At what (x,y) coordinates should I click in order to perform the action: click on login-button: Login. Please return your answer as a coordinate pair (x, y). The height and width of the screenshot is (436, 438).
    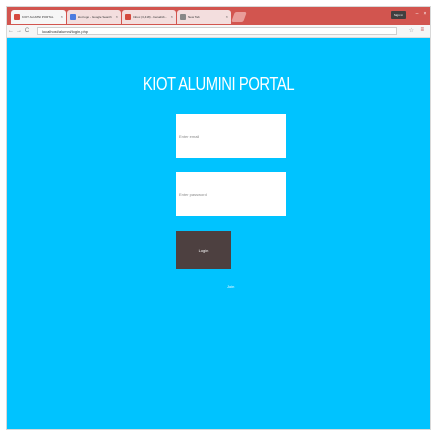
    Looking at the image, I should click on (203, 250).